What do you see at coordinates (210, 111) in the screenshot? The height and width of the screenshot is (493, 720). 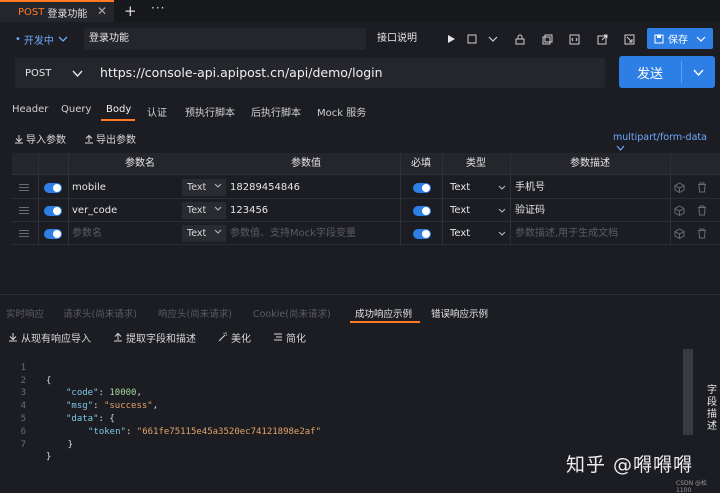 I see `tab-pre-script: 预执行脚本` at bounding box center [210, 111].